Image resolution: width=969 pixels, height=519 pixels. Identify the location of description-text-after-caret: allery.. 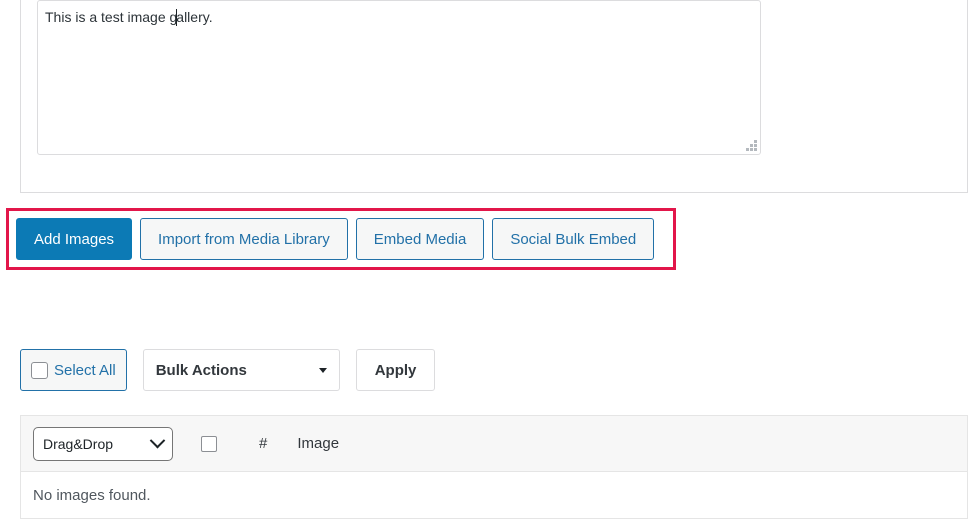
(194, 17).